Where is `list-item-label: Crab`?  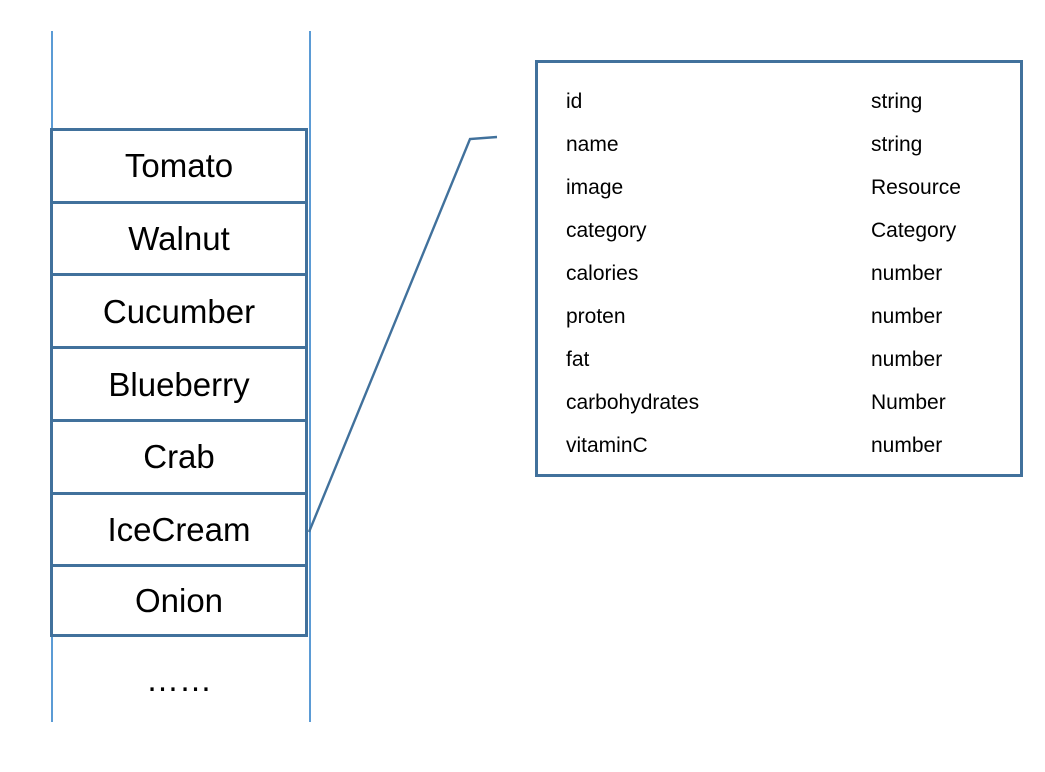 list-item-label: Crab is located at coordinates (179, 457).